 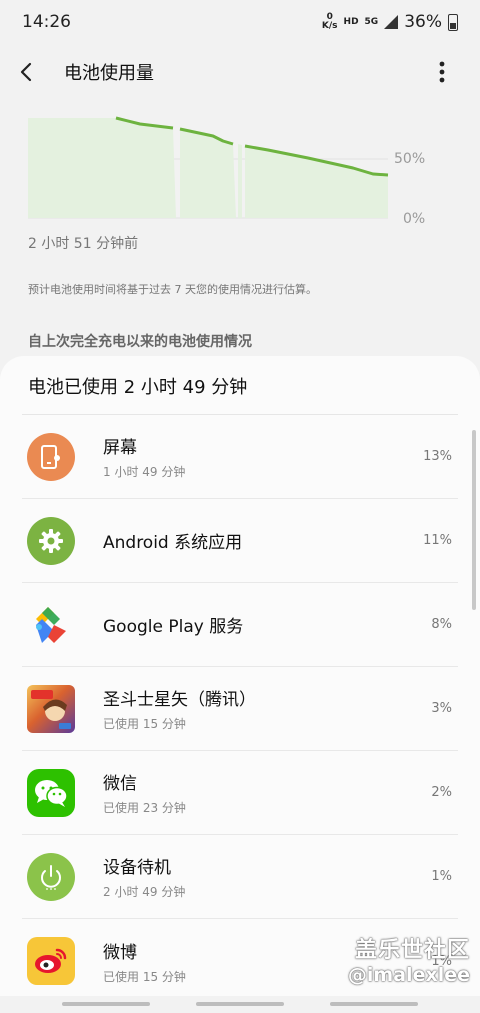 What do you see at coordinates (414, 219) in the screenshot?
I see `chart-label-0: 0%` at bounding box center [414, 219].